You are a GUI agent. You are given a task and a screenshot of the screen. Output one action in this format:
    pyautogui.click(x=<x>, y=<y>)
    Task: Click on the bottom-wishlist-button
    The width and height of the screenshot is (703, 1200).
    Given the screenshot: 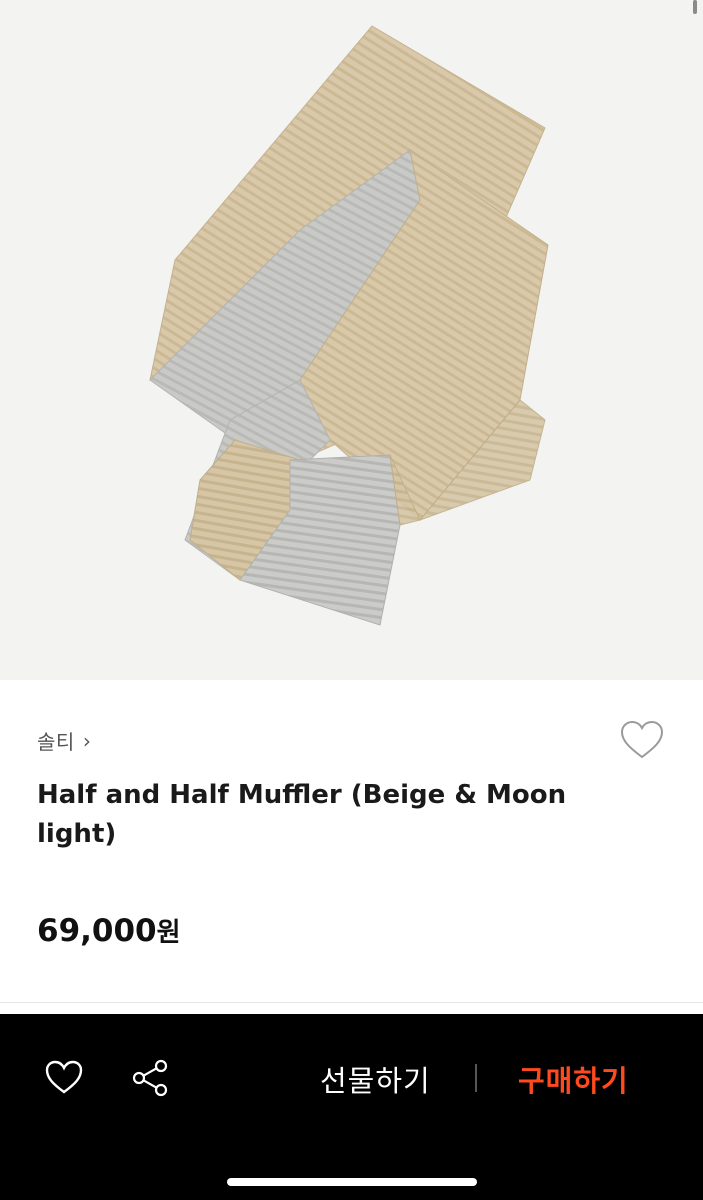 What is the action you would take?
    pyautogui.click(x=64, y=1078)
    